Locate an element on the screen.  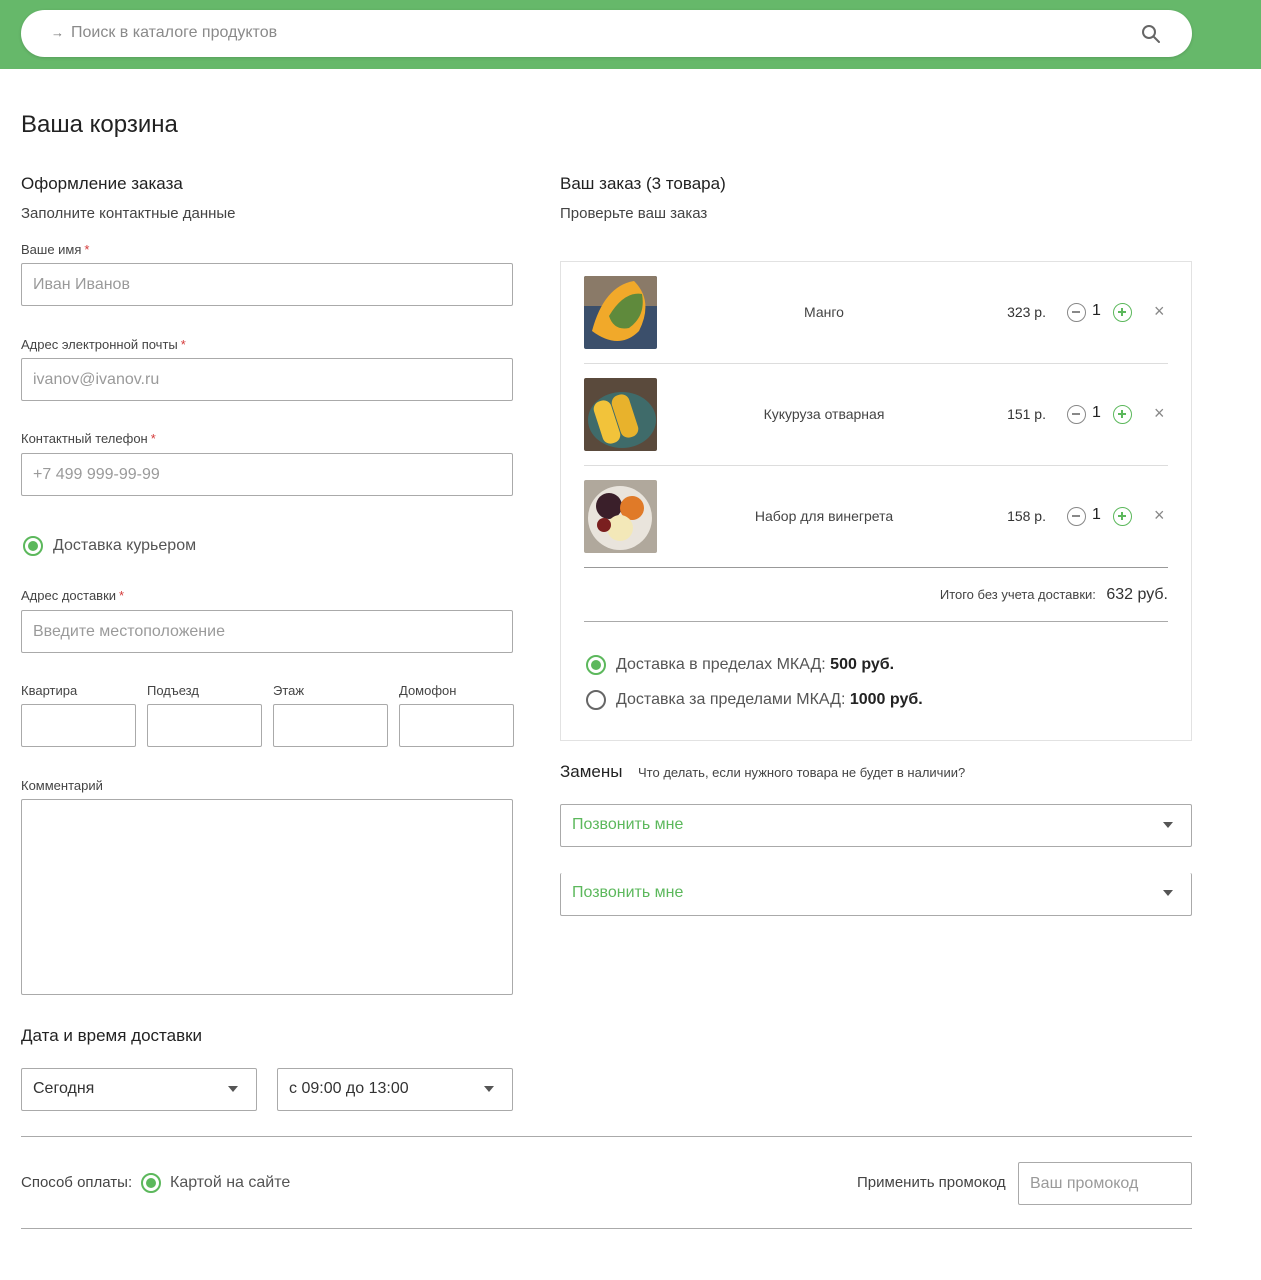
promo-label: Применить промокод is located at coordinates (931, 1182).